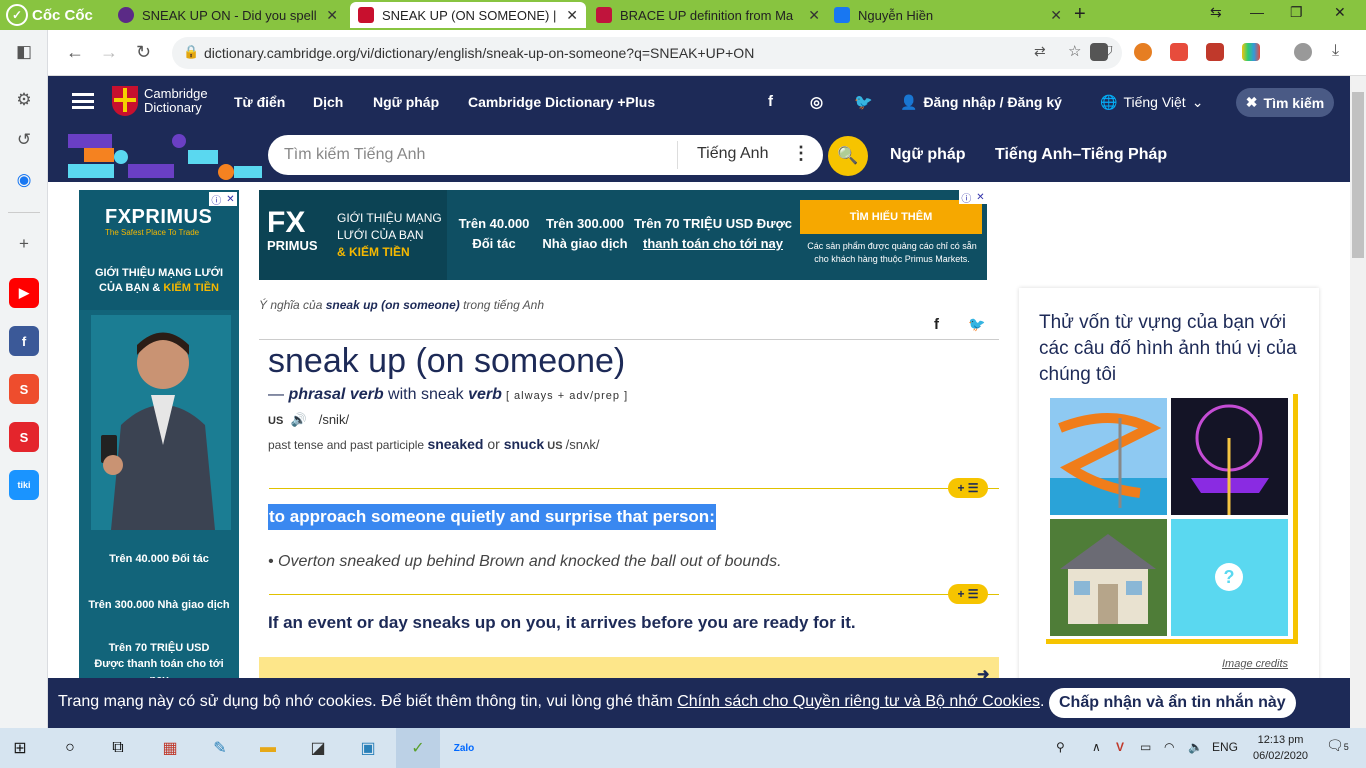 The height and width of the screenshot is (768, 1366). I want to click on tray-chevron-icon: ∧, so click(1096, 747).